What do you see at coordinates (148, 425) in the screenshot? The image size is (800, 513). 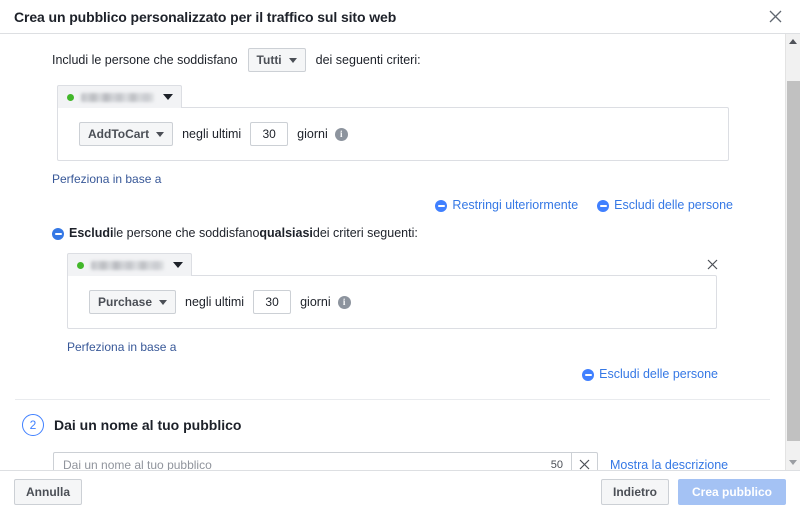 I see `step-2-title: Dai un nome al tuo pubblico` at bounding box center [148, 425].